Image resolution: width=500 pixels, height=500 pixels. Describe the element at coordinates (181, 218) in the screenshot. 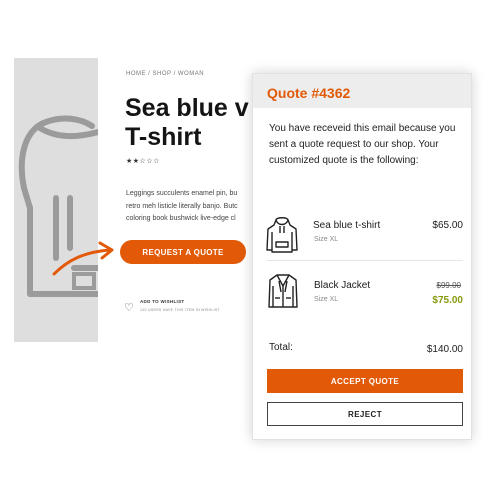

I see `description-line: coloring book bushwick live-edge cl` at that location.